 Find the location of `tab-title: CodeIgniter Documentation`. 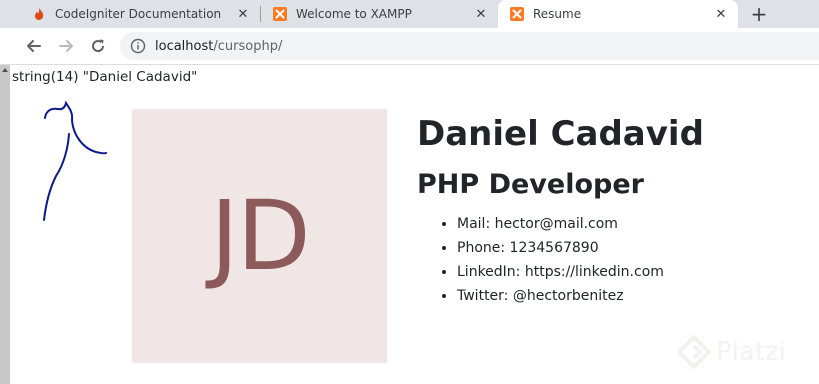

tab-title: CodeIgniter Documentation is located at coordinates (138, 14).